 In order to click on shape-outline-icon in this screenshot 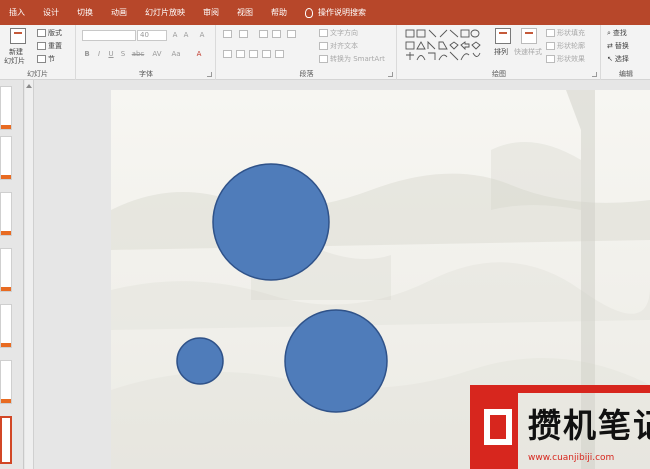, I will do `click(550, 46)`.